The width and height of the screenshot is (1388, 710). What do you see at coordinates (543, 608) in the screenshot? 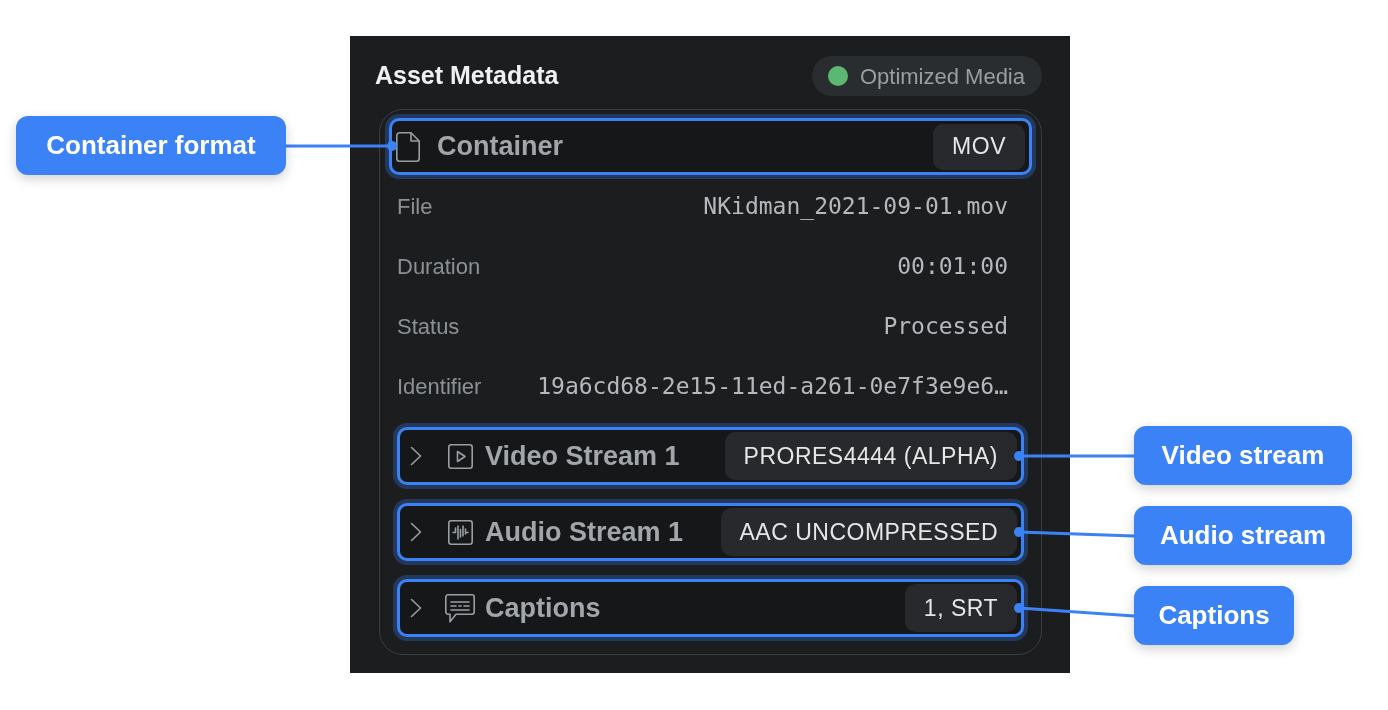
I see `stream-title: Captions` at bounding box center [543, 608].